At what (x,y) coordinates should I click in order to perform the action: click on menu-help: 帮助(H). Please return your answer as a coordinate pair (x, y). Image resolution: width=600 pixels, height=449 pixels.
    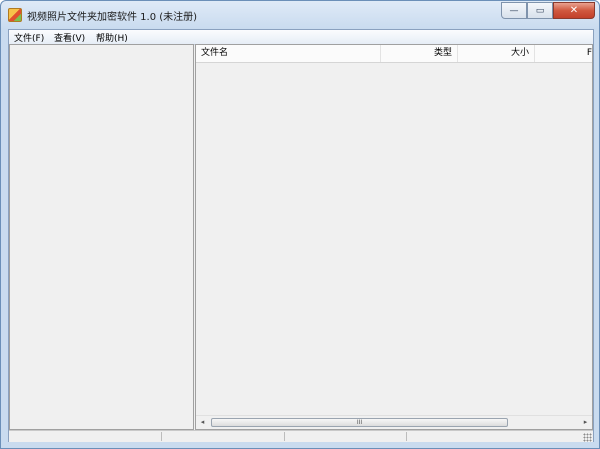
    Looking at the image, I should click on (112, 37).